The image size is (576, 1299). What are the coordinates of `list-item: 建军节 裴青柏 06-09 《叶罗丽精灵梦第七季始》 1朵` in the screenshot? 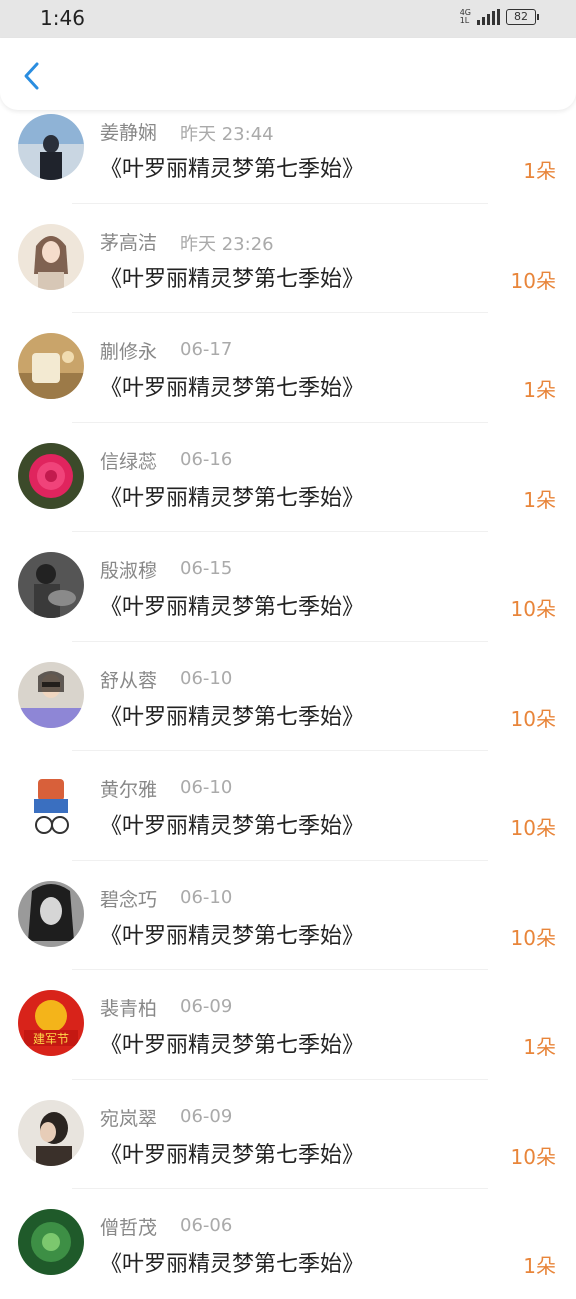 It's located at (288, 1025).